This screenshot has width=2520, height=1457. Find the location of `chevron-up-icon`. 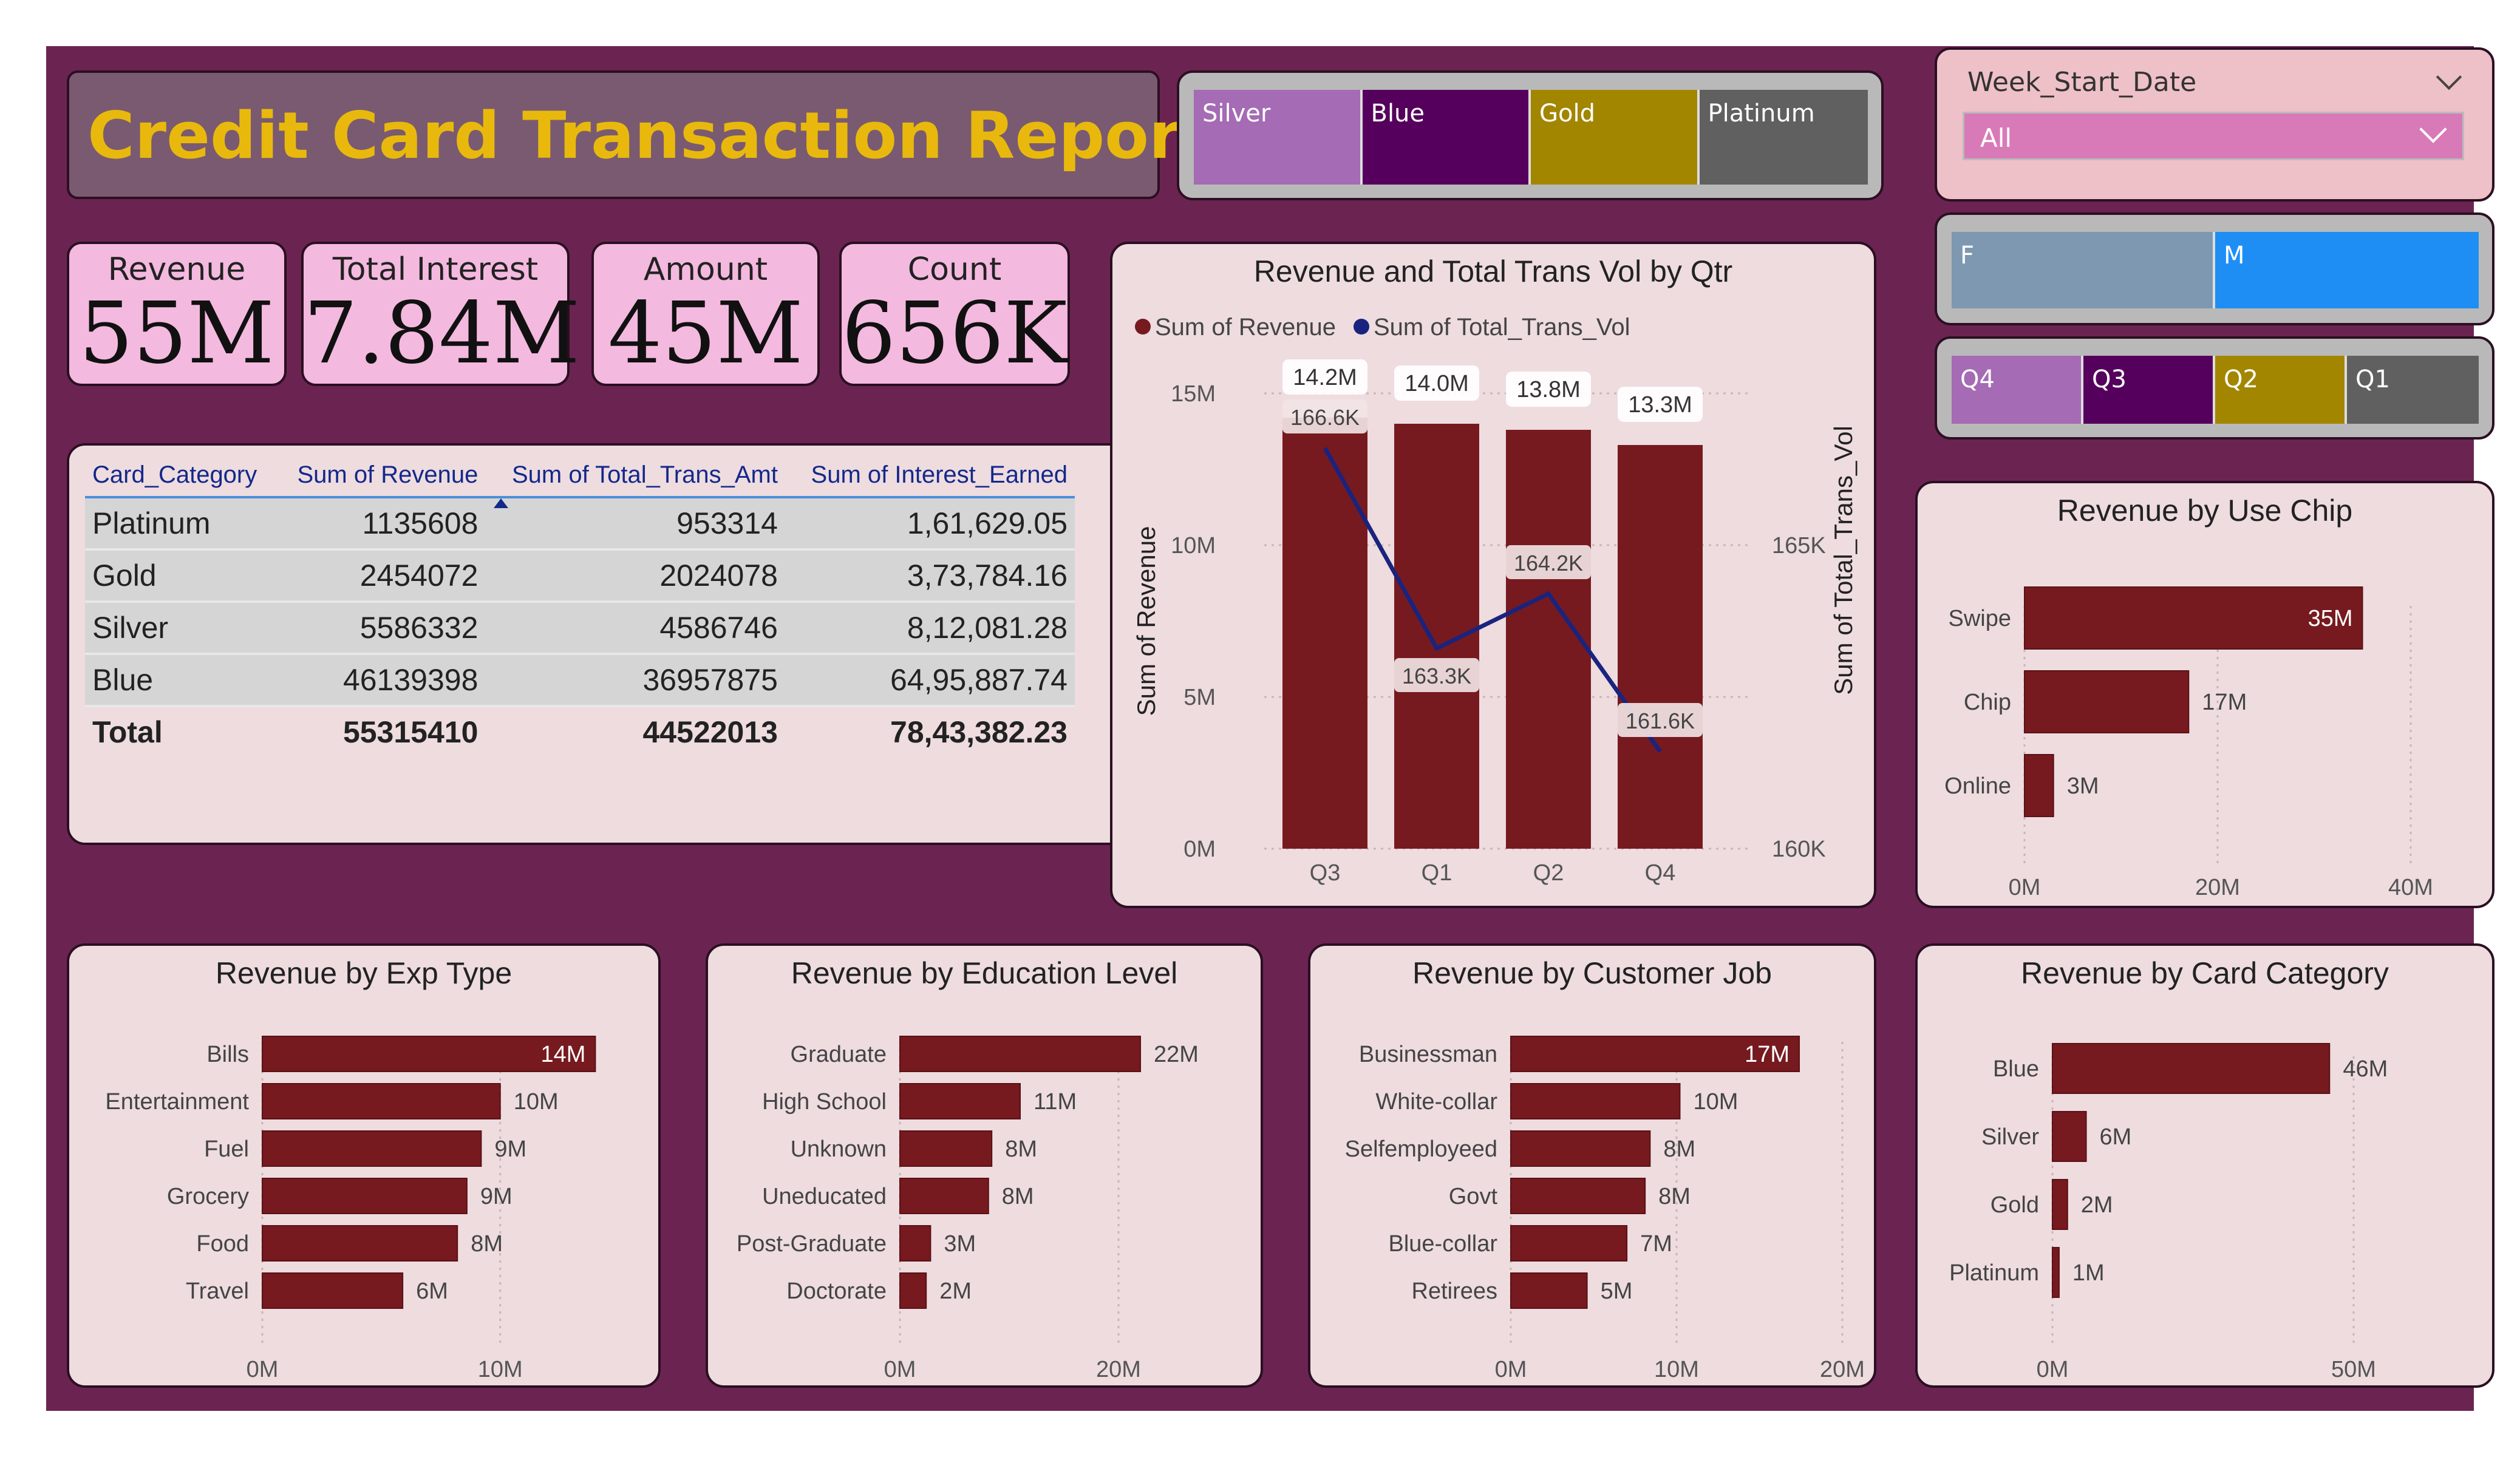

chevron-up-icon is located at coordinates (2449, 77).